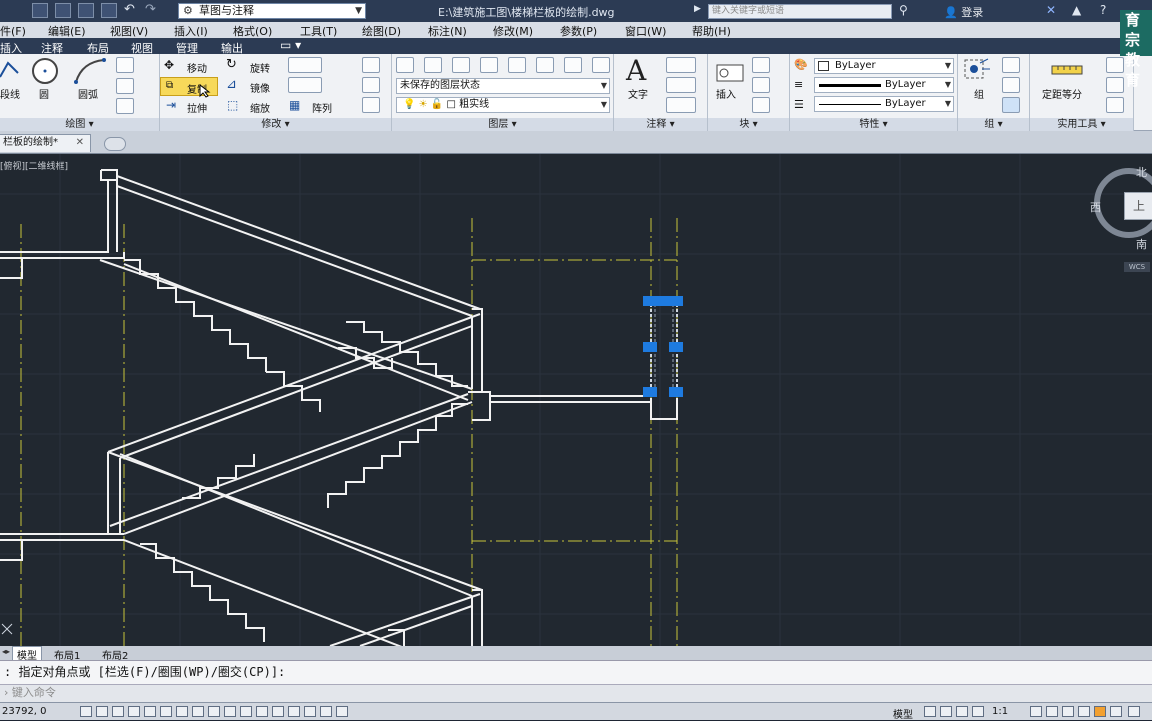 Image resolution: width=1152 pixels, height=721 pixels. Describe the element at coordinates (129, 31) in the screenshot. I see `menu-view: 视图(V)` at that location.